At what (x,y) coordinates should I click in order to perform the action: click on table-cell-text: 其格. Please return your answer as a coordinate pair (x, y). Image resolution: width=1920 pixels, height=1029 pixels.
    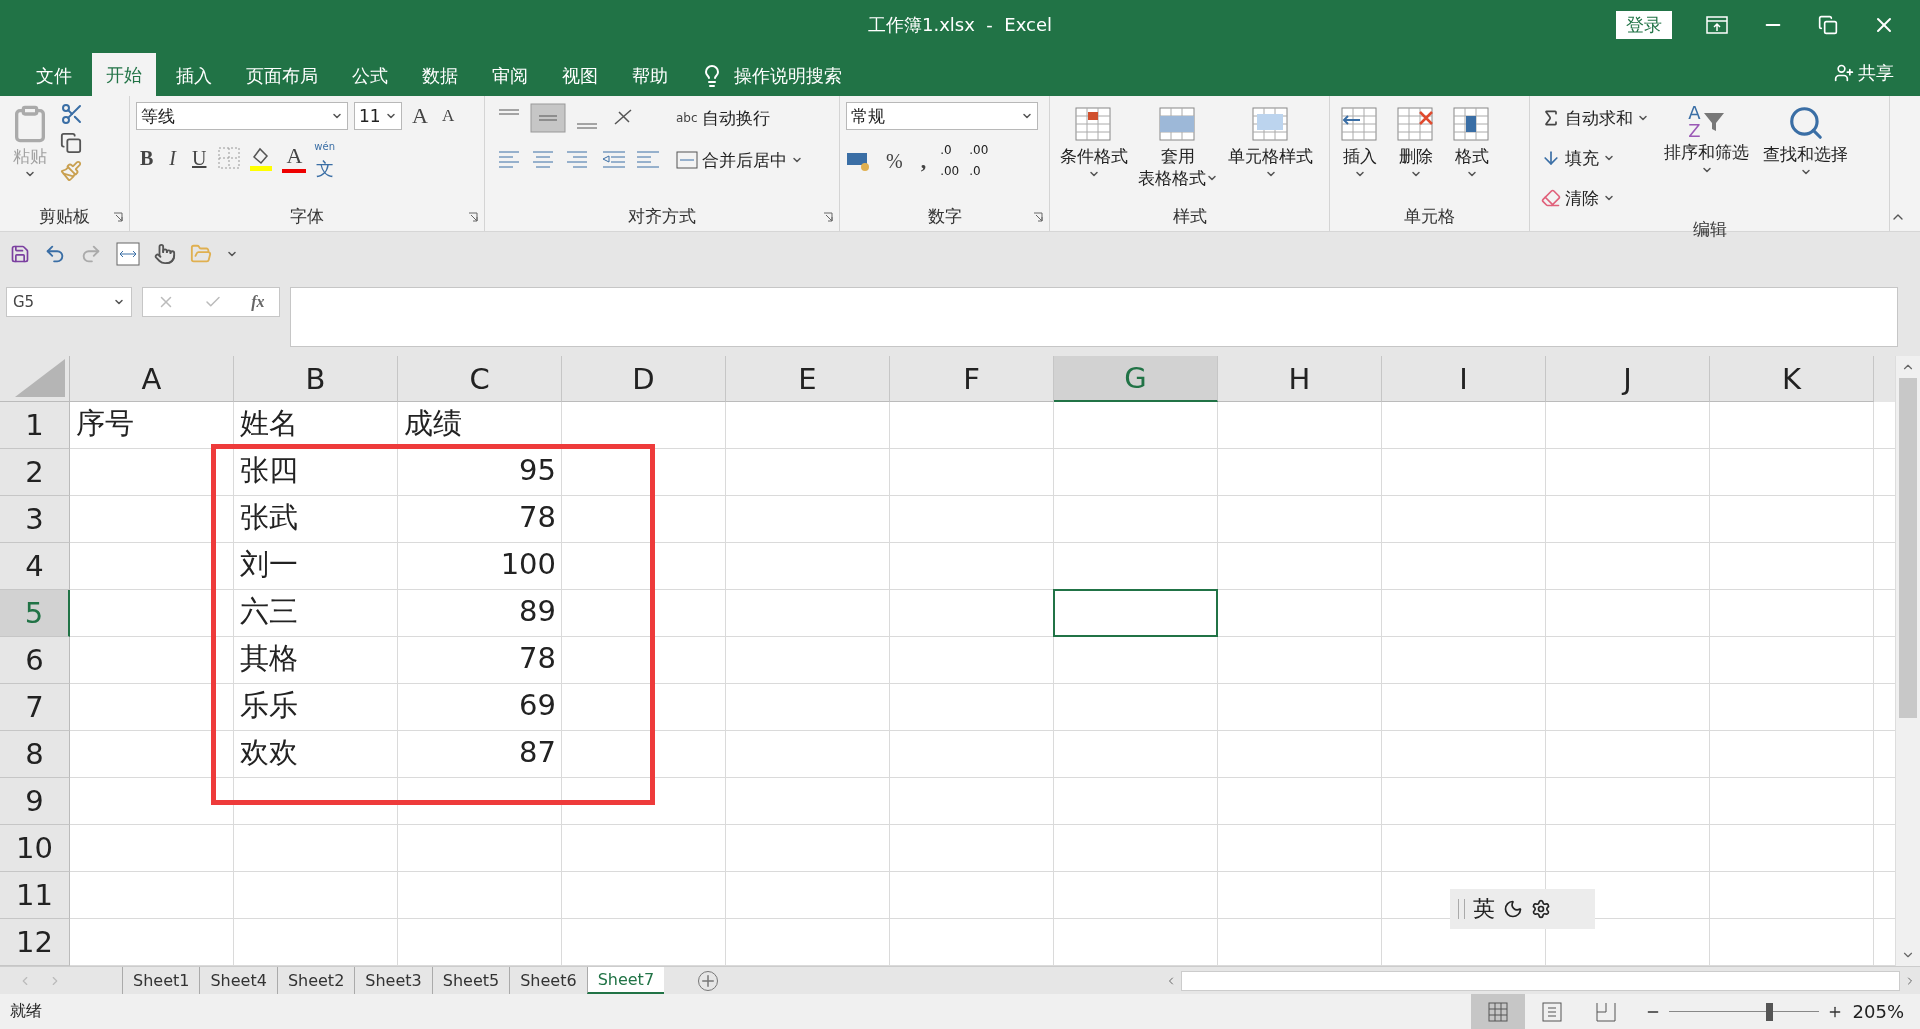
    Looking at the image, I should click on (269, 659).